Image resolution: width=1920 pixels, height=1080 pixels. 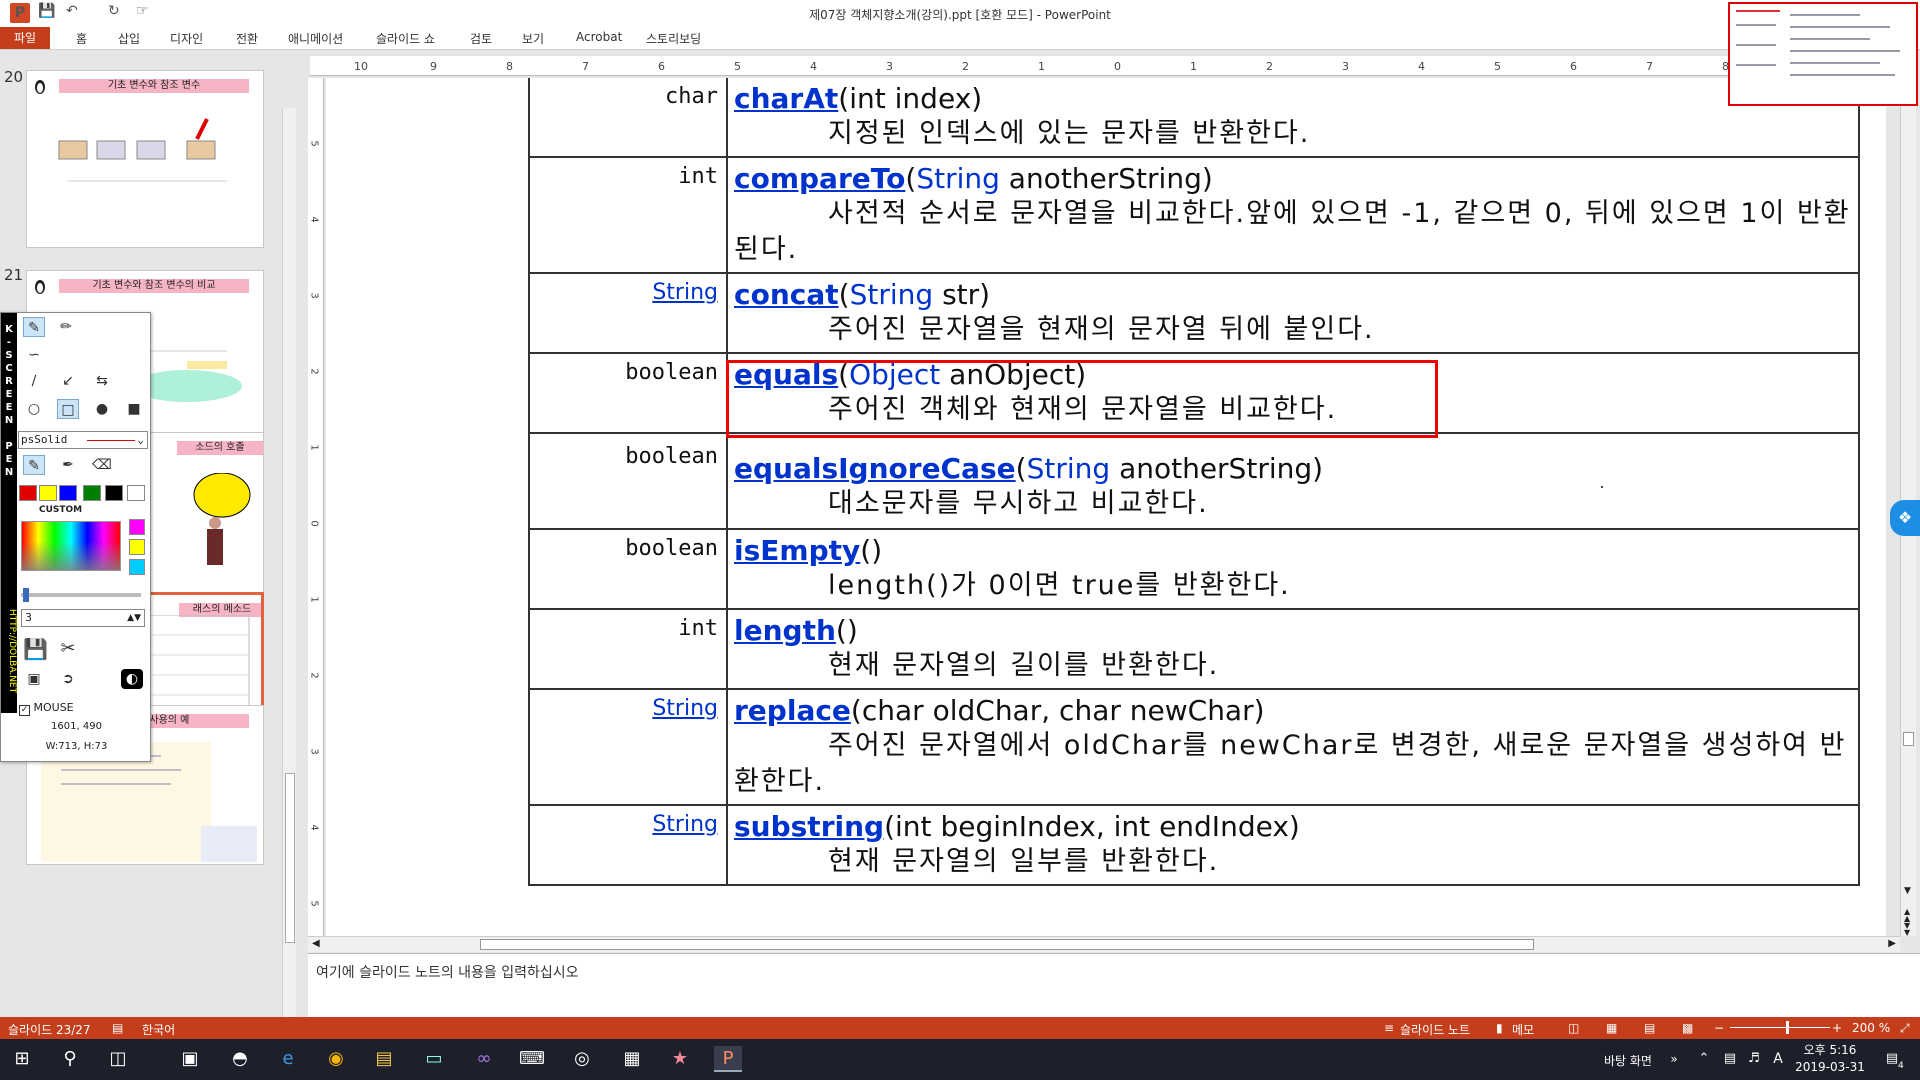 What do you see at coordinates (316, 943) in the screenshot?
I see `scroll-left-icon: ◀` at bounding box center [316, 943].